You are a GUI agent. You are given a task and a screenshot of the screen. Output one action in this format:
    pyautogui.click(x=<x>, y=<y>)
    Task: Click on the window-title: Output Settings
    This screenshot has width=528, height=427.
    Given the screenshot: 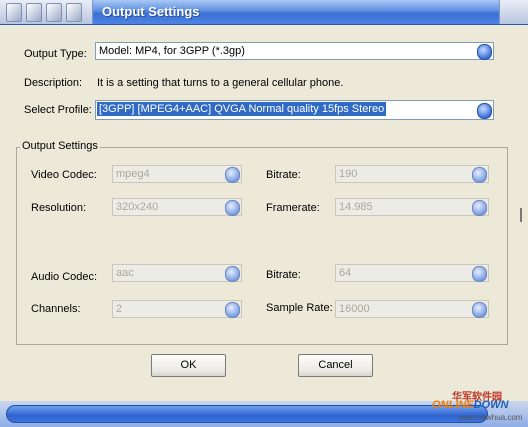 What is the action you would take?
    pyautogui.click(x=151, y=11)
    